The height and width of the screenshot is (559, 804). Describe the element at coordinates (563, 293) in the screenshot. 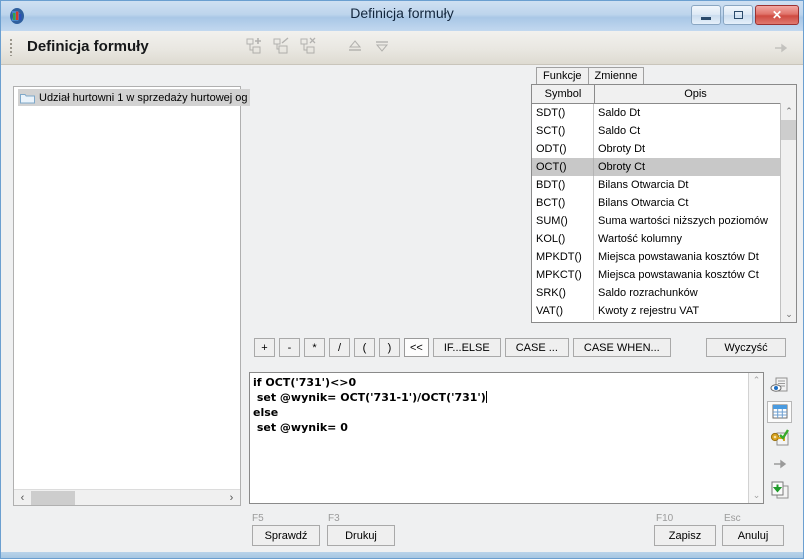

I see `function-symbol: SRK()` at that location.